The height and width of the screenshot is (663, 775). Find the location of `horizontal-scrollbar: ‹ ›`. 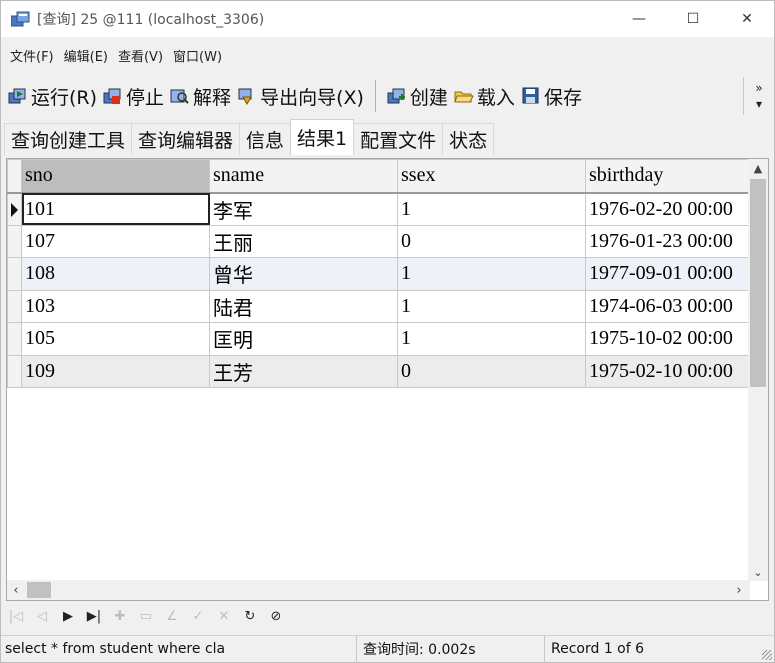

horizontal-scrollbar: ‹ › is located at coordinates (378, 590).